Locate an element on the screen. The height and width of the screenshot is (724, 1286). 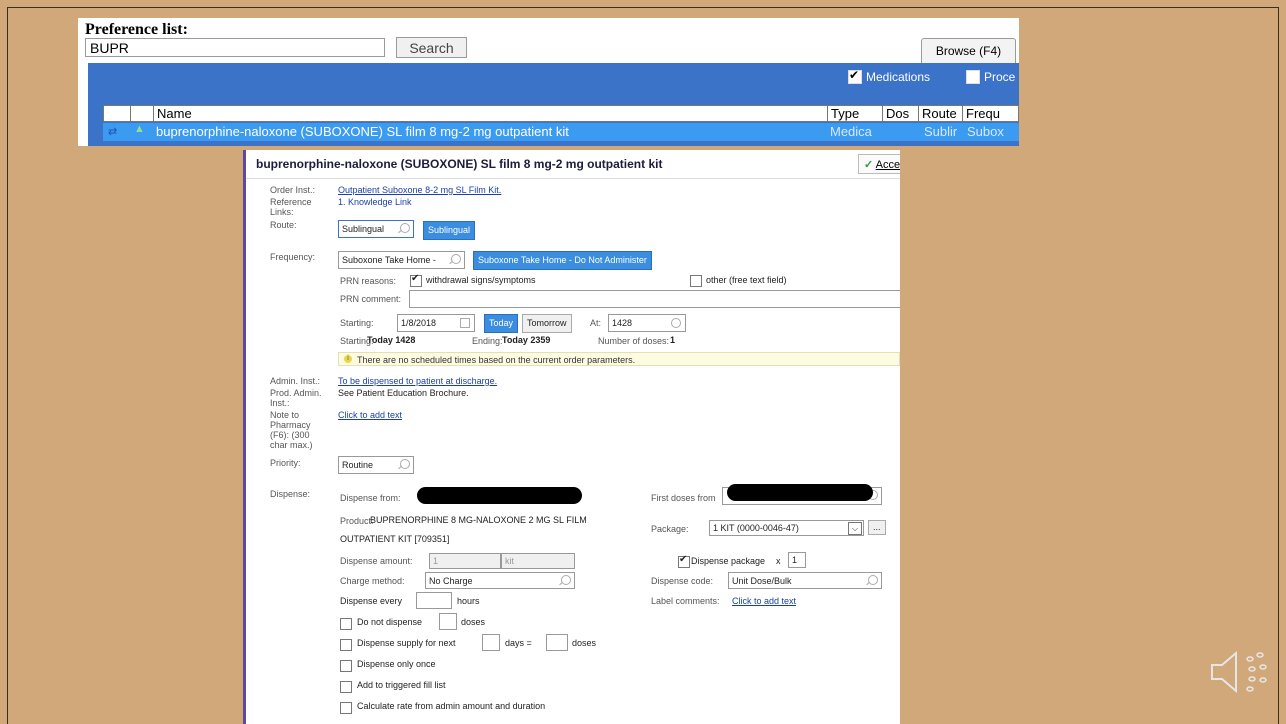
calc-rate-checkbox is located at coordinates (346, 708).